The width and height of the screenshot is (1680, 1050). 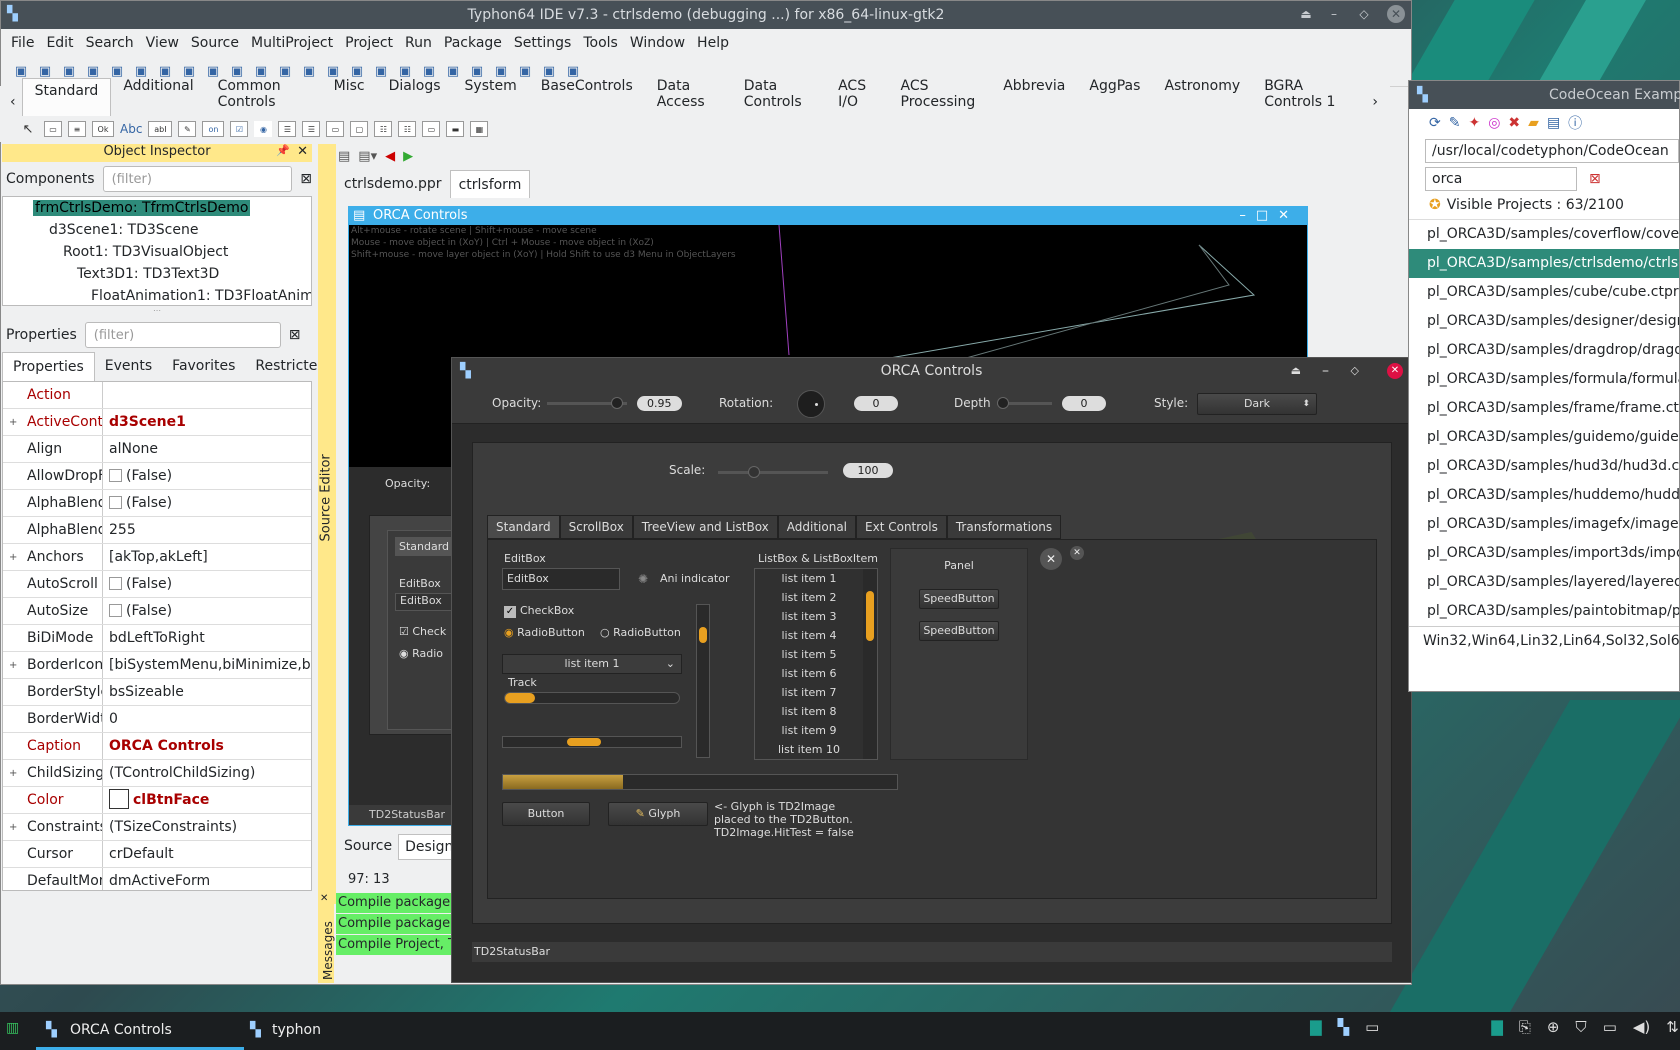 What do you see at coordinates (397, 903) in the screenshot?
I see `message-line: Compile package pl` at bounding box center [397, 903].